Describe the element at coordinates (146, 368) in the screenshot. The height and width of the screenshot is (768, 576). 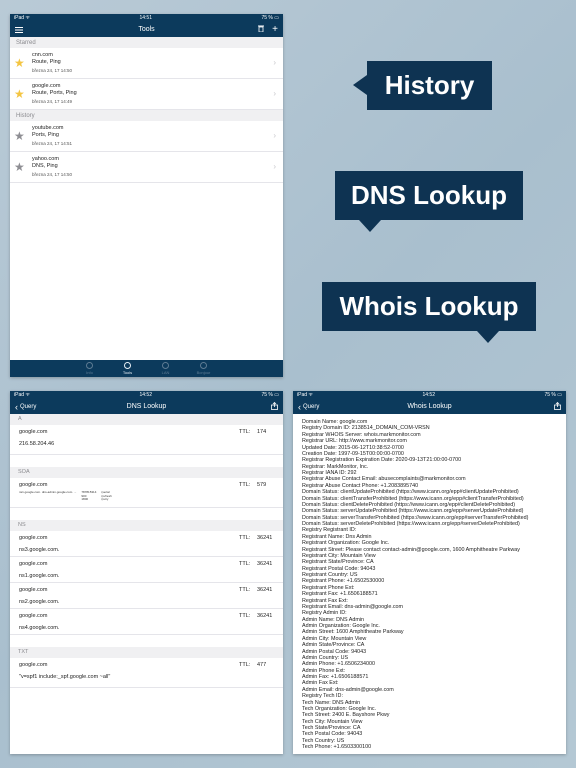
I see `tab-bar: Info Tools LAN Bonjour` at that location.